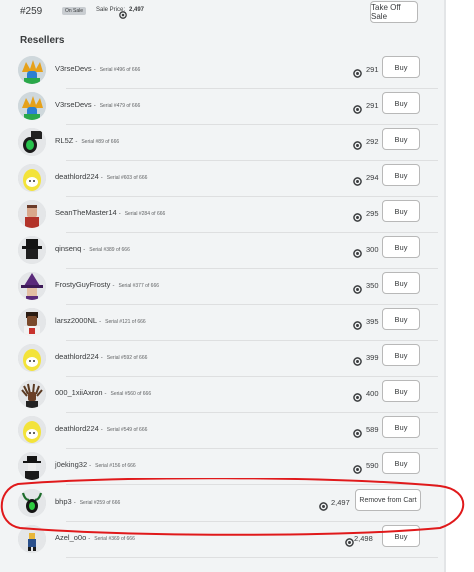  Describe the element at coordinates (63, 501) in the screenshot. I see `reseller-username: bhp3` at that location.